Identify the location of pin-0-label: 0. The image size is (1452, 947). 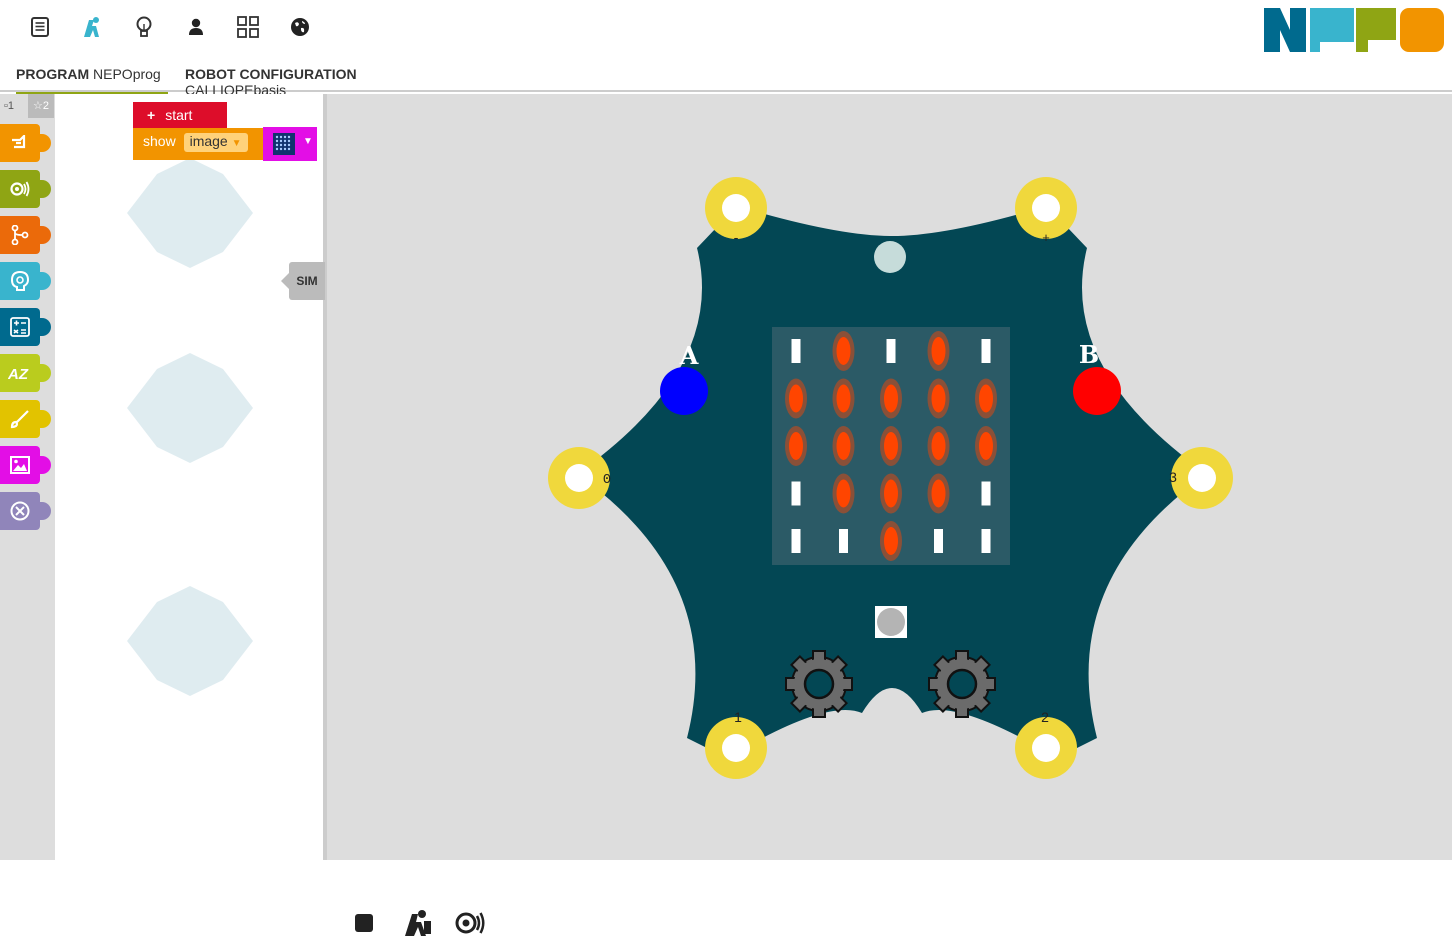
(607, 480).